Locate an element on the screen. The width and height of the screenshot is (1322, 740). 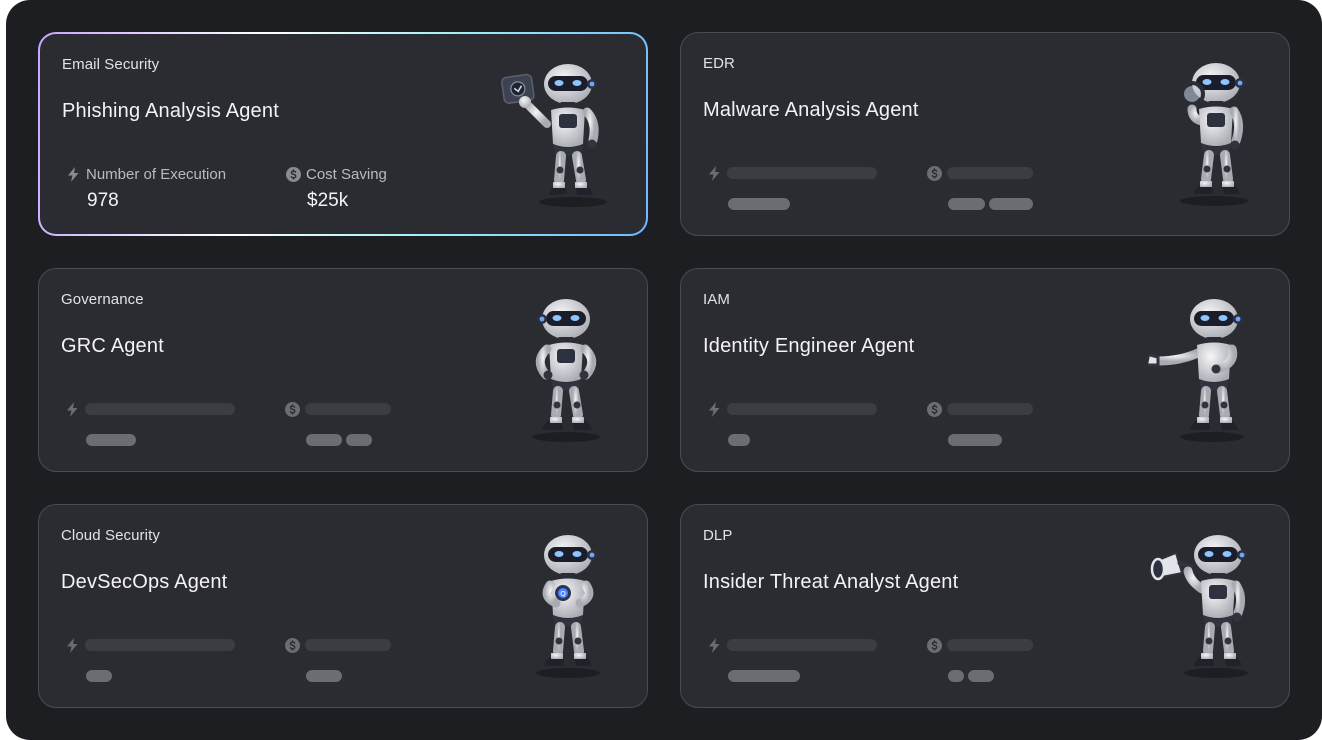
card-category: Cloud Security is located at coordinates (110, 535).